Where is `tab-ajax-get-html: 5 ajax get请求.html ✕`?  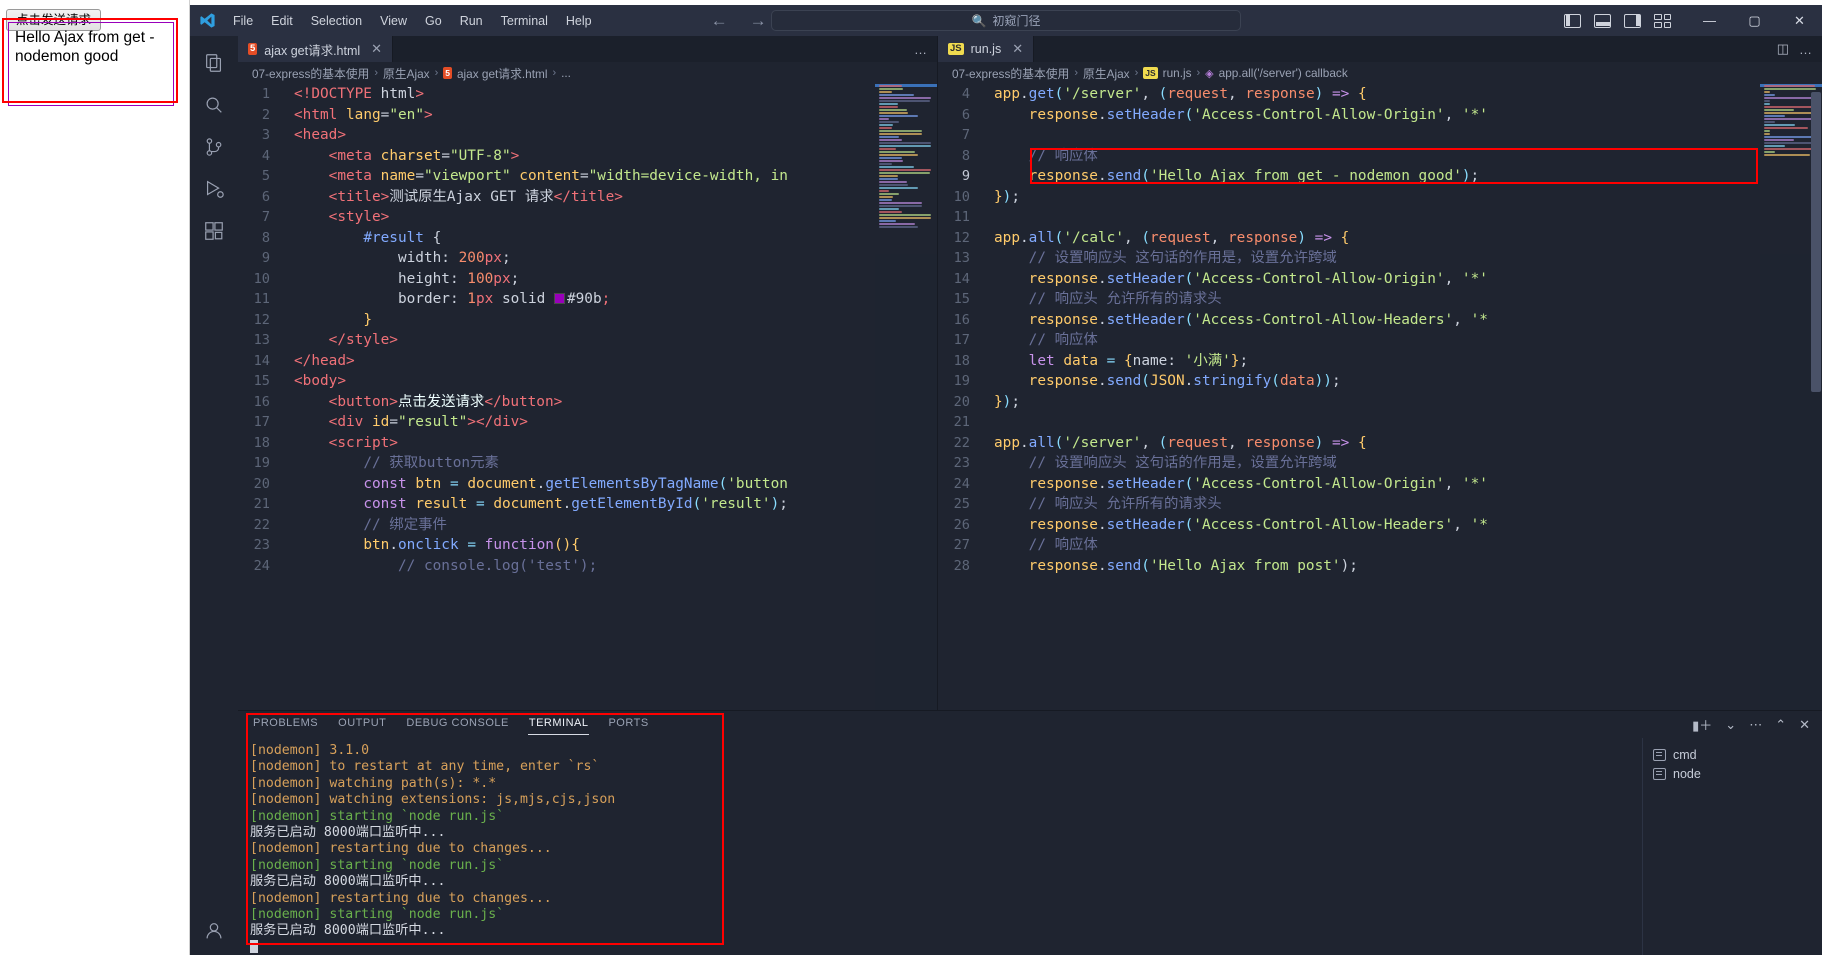 tab-ajax-get-html: 5 ajax get请求.html ✕ is located at coordinates (316, 49).